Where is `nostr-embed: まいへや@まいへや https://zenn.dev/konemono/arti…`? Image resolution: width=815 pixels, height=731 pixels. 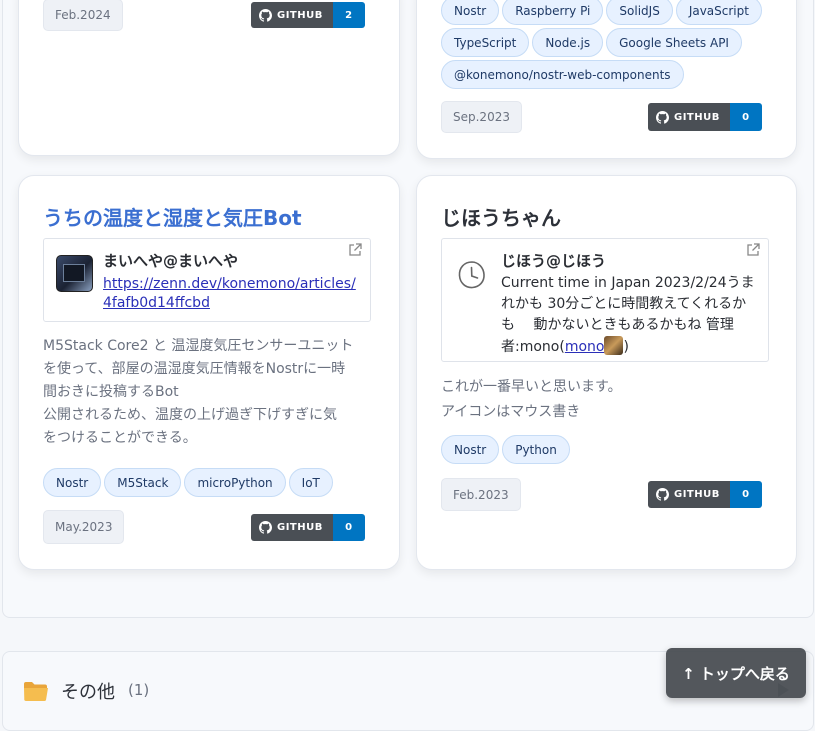 nostr-embed: まいへや@まいへや https://zenn.dev/konemono/arti… is located at coordinates (207, 280).